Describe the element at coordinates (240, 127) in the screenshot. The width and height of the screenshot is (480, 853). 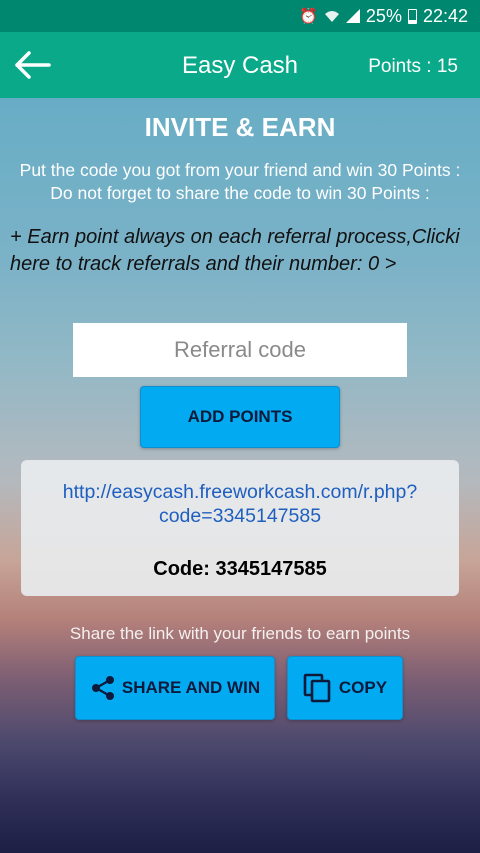
I see `page-title: INVITE & EARN` at that location.